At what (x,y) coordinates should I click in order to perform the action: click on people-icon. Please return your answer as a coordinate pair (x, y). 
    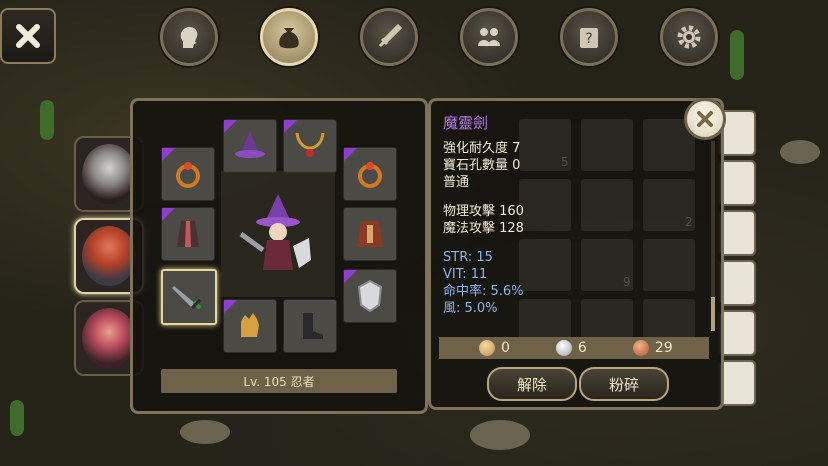
    Looking at the image, I should click on (489, 37).